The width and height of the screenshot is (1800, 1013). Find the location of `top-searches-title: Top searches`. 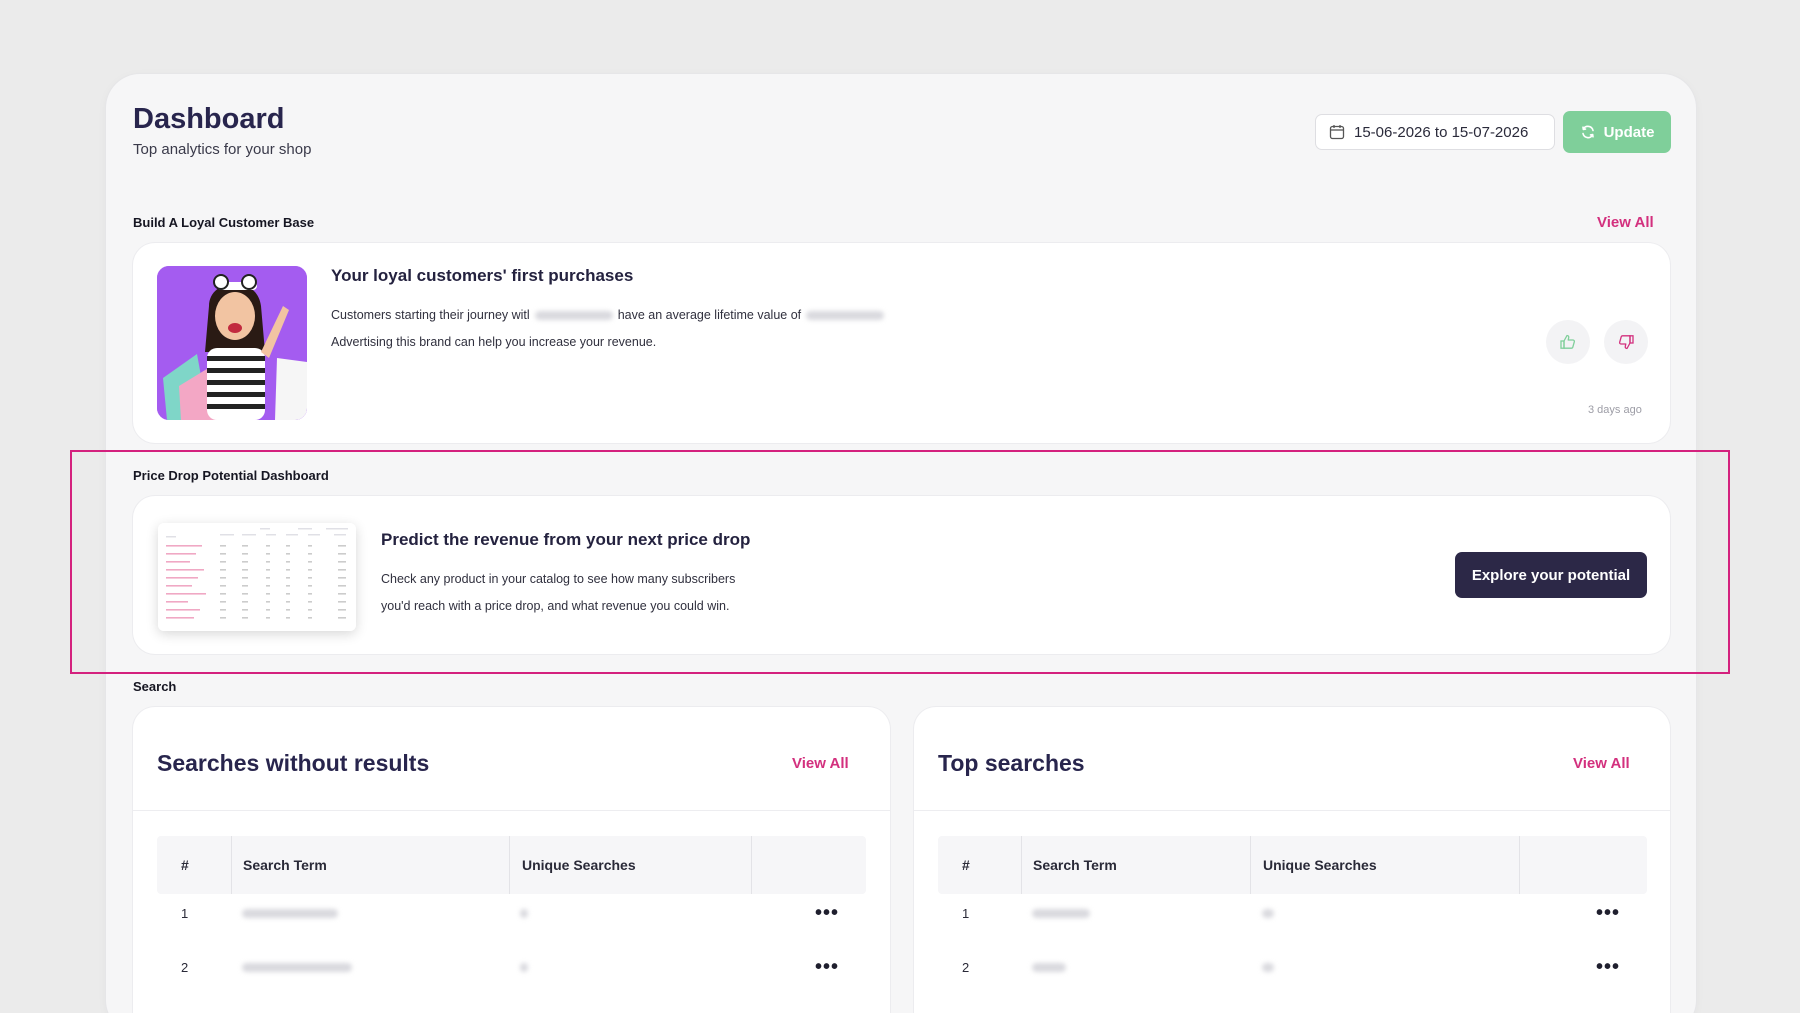

top-searches-title: Top searches is located at coordinates (1011, 763).